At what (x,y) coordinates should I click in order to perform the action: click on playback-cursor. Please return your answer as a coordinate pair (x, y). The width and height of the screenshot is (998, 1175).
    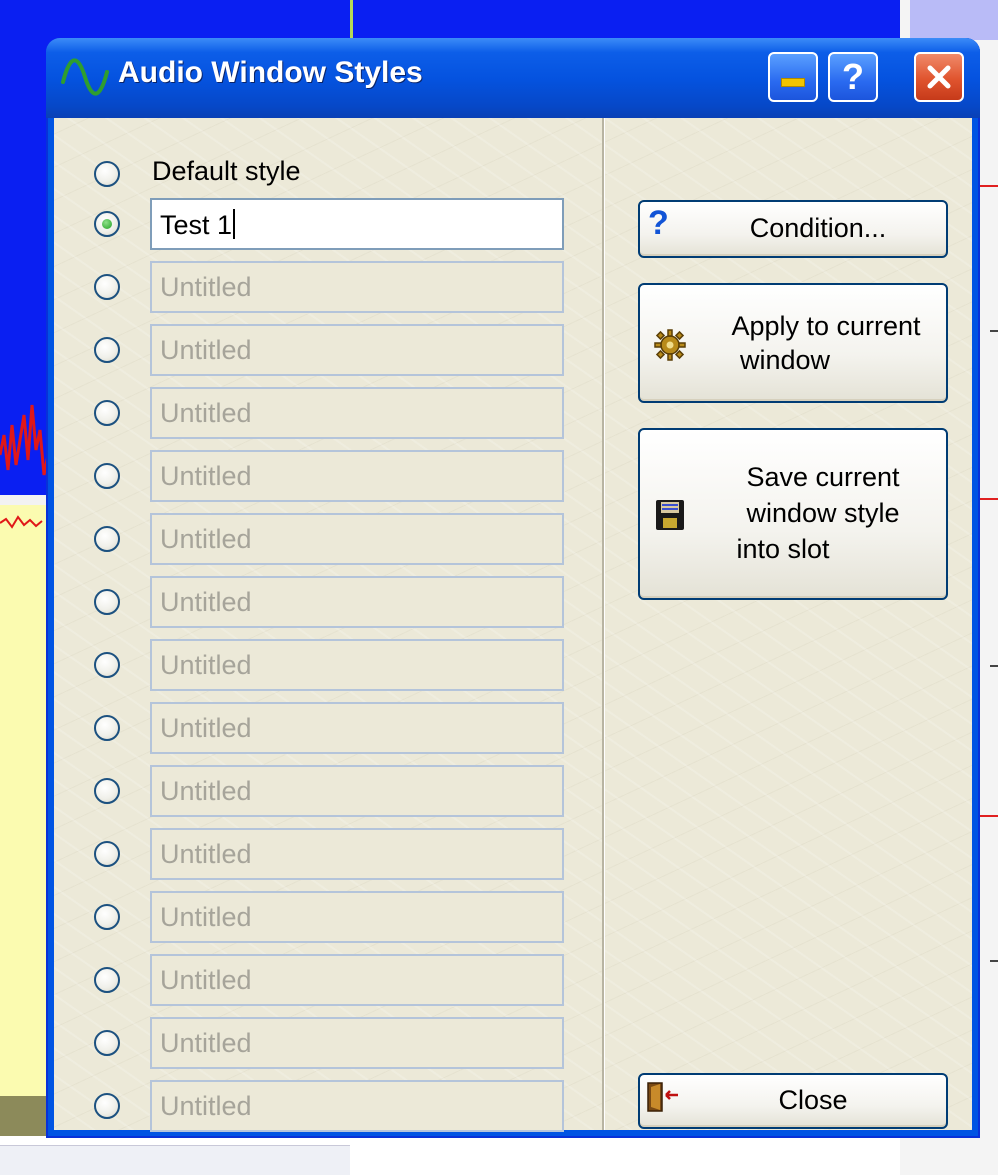
    Looking at the image, I should click on (351, 20).